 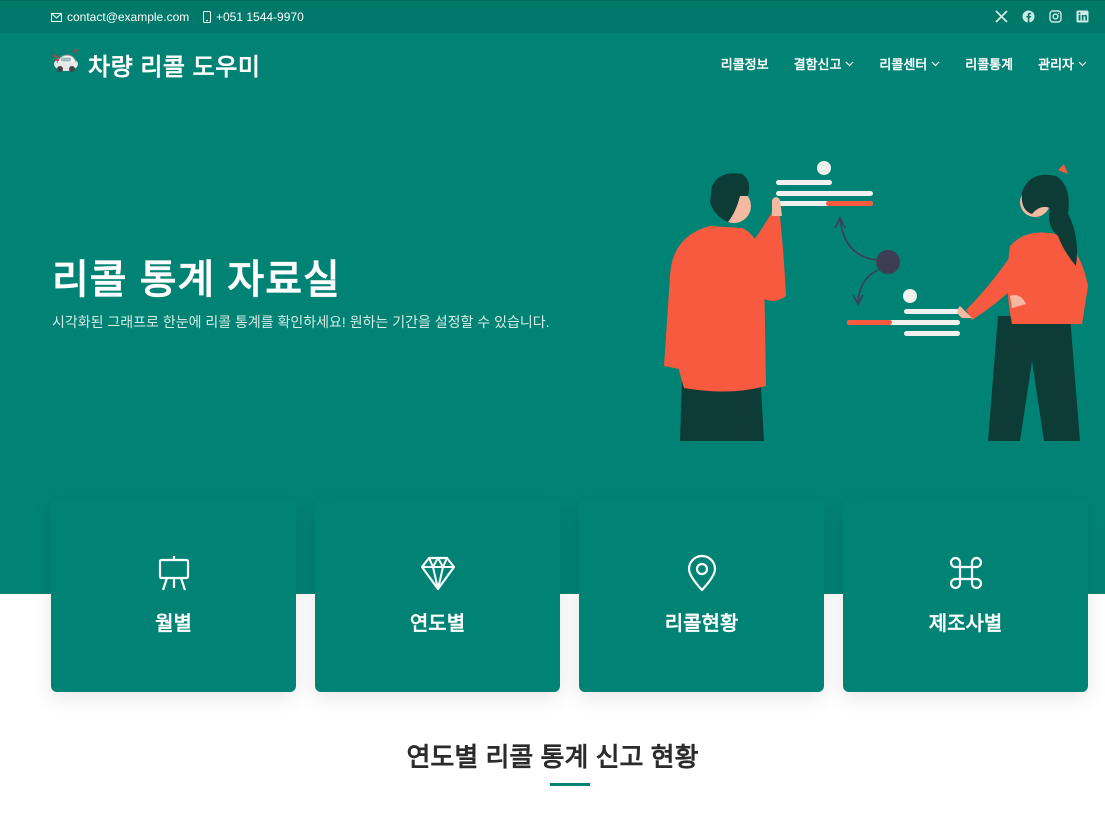 What do you see at coordinates (128, 17) in the screenshot?
I see `email-text: contact@example.com` at bounding box center [128, 17].